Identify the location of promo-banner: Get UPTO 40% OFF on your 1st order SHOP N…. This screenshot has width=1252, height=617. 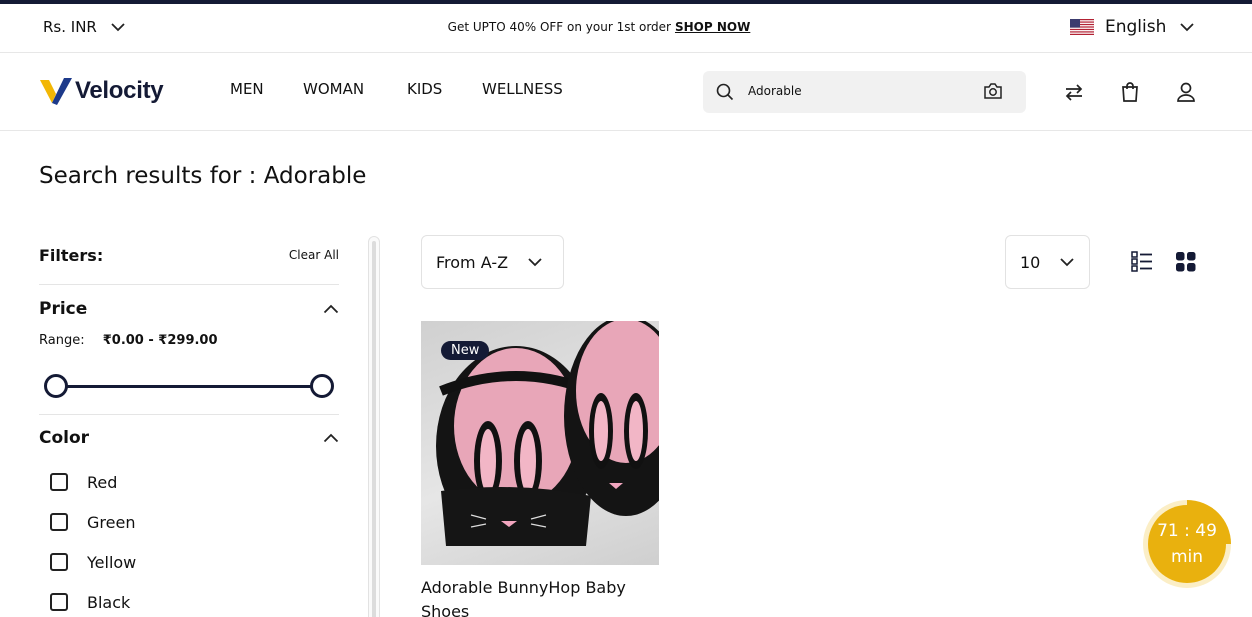
(599, 27).